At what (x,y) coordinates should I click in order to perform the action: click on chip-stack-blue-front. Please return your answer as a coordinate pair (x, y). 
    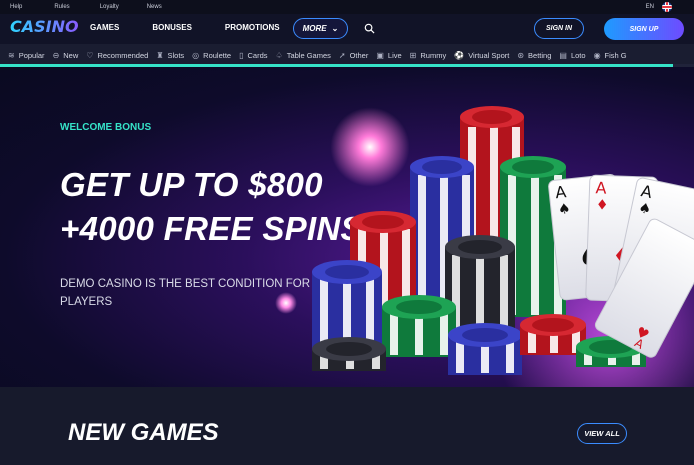
    Looking at the image, I should click on (485, 349).